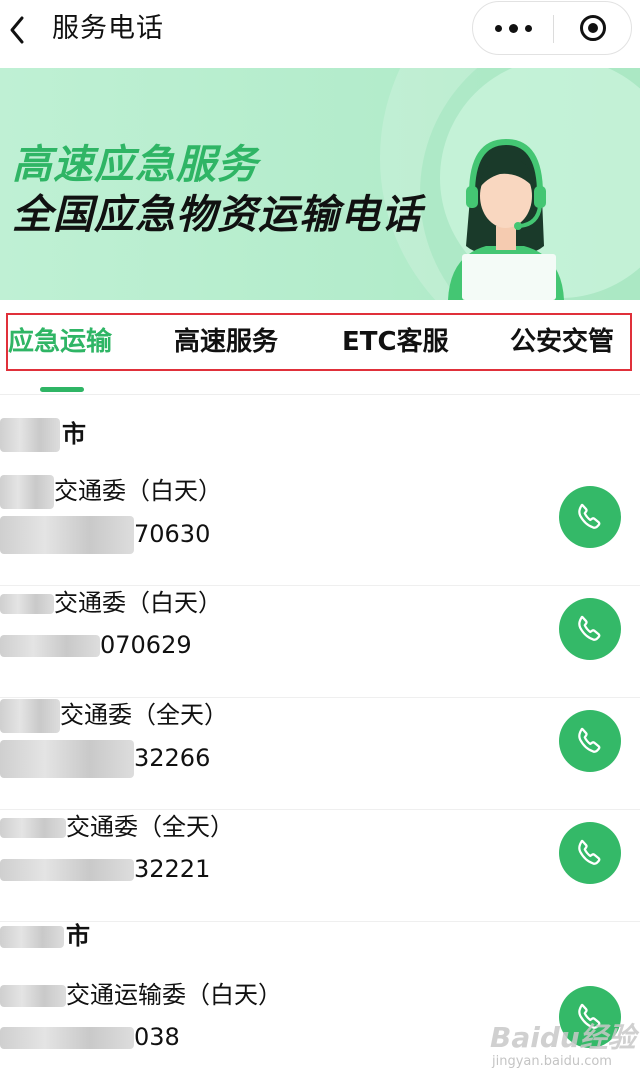 Image resolution: width=640 pixels, height=1090 pixels. Describe the element at coordinates (172, 534) in the screenshot. I see `phone-number: 70630` at that location.